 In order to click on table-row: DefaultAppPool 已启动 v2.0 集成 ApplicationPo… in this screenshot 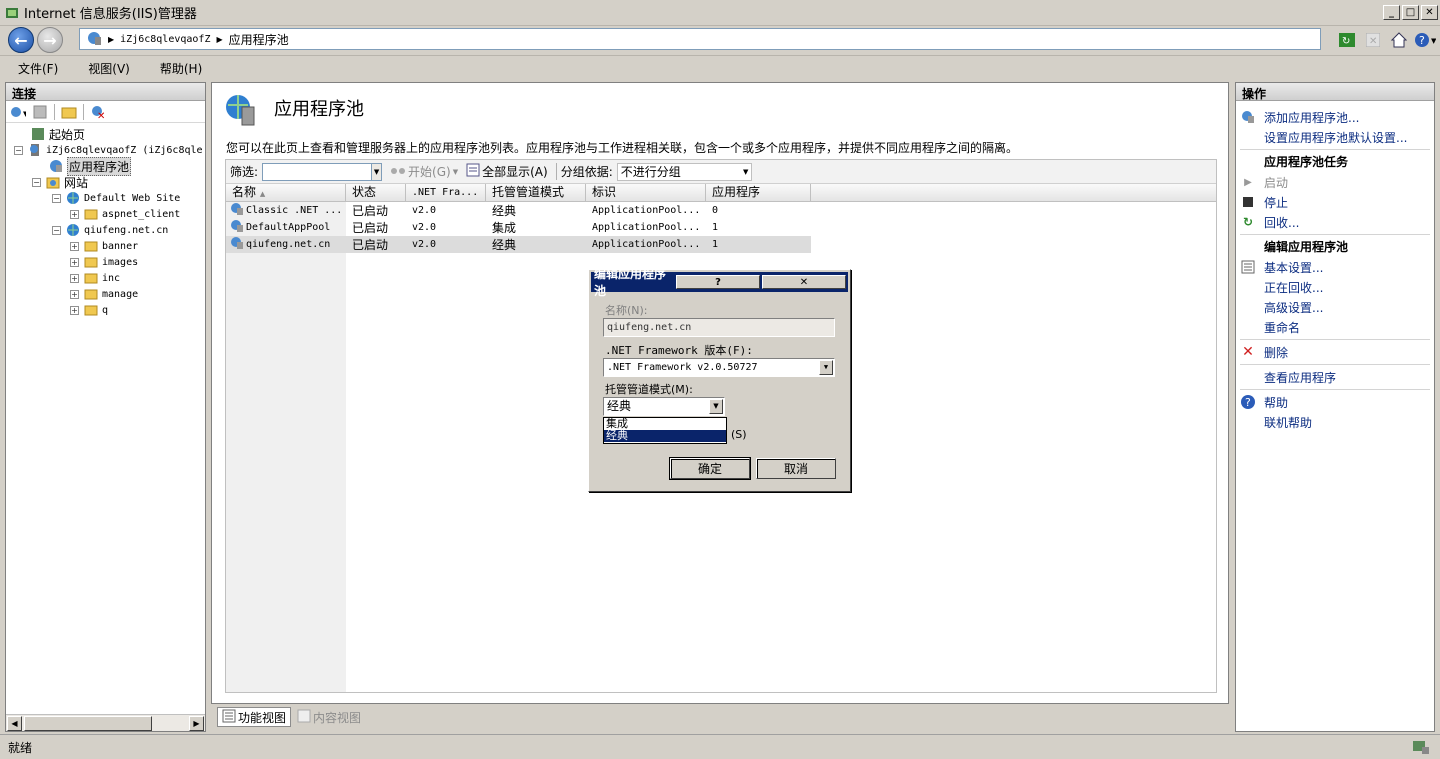, I will do `click(518, 227)`.